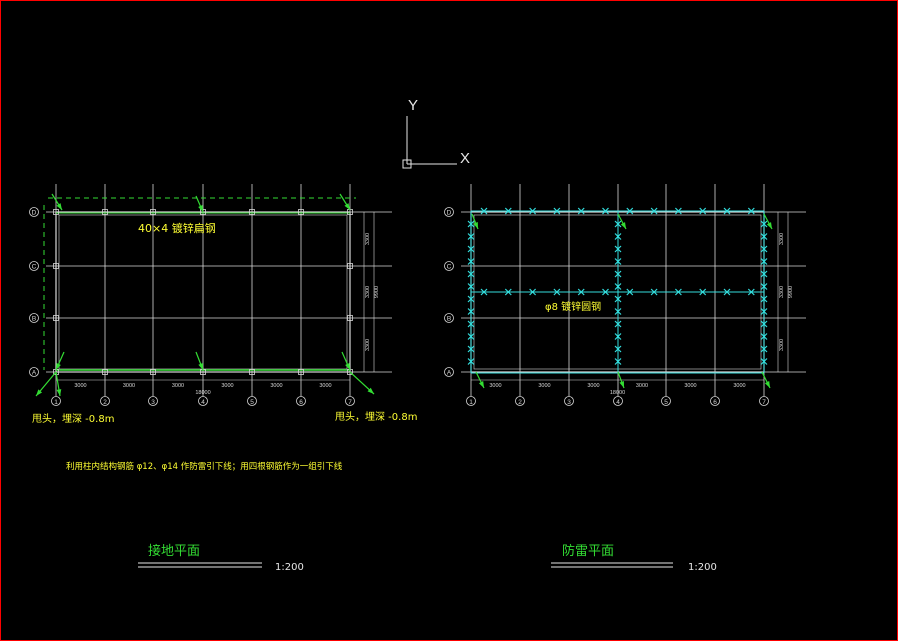 The image size is (898, 641). I want to click on round-steel-note: φ8 镀锌圆钢, so click(573, 306).